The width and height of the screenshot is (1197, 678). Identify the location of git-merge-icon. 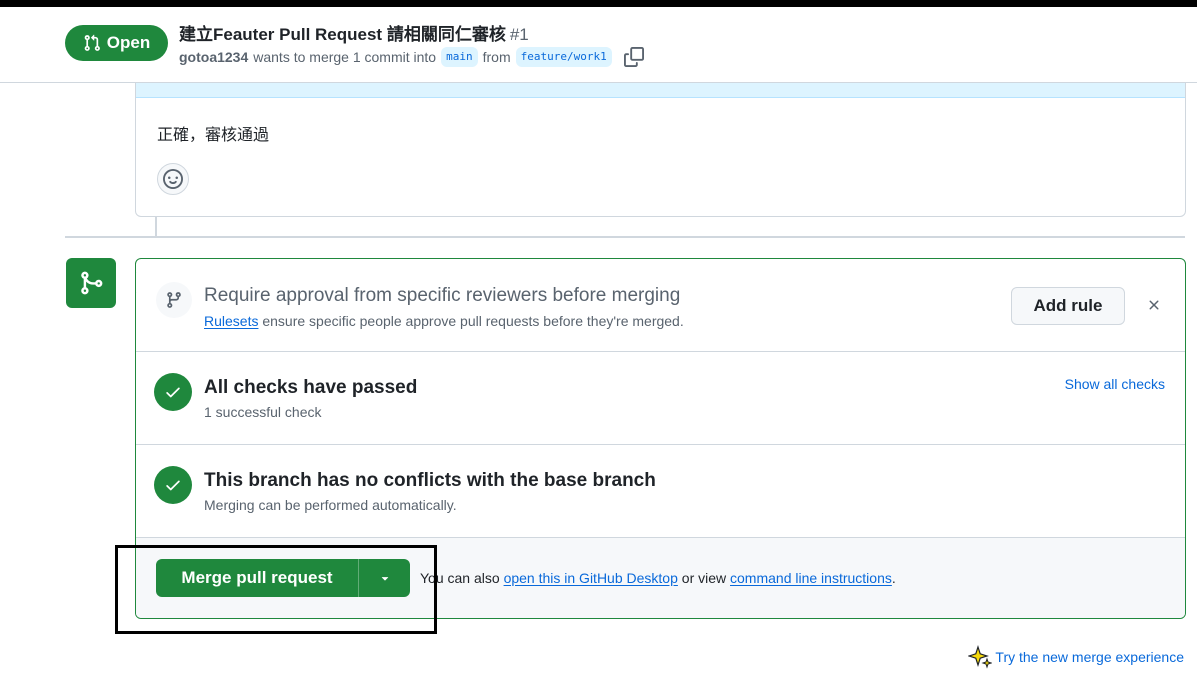
(91, 283).